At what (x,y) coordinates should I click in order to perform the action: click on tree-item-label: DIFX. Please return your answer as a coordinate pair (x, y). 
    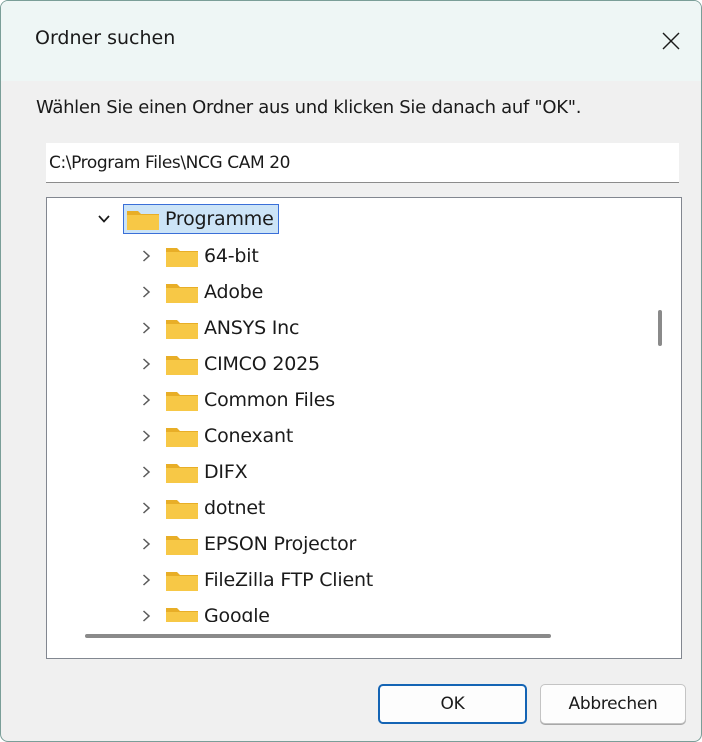
    Looking at the image, I should click on (226, 472).